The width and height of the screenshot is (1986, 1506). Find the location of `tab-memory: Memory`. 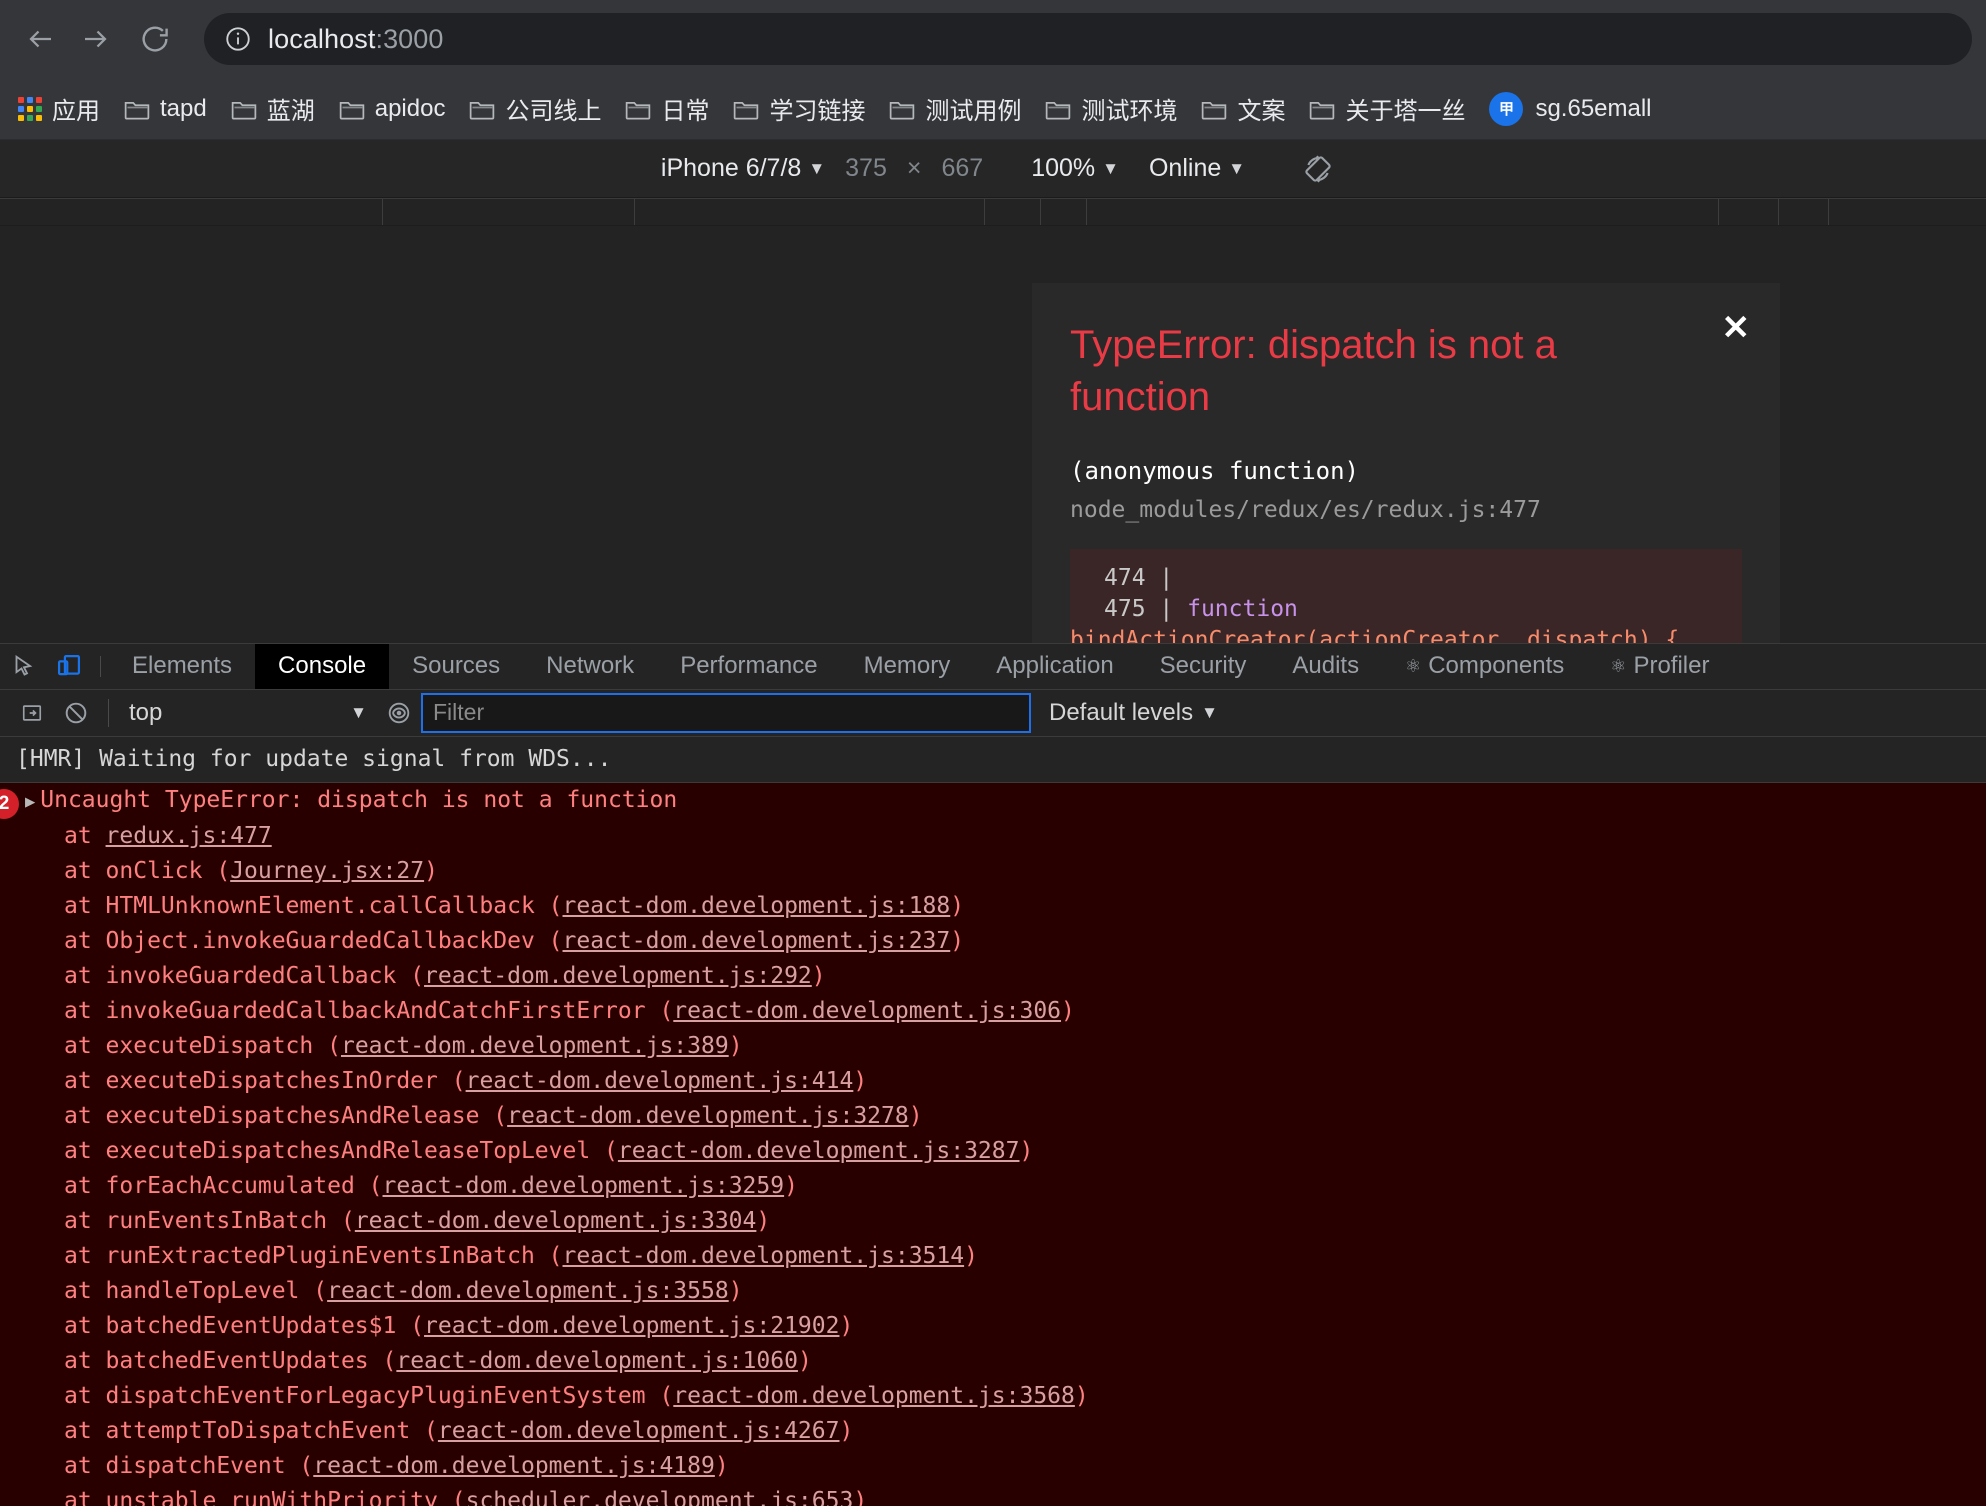

tab-memory: Memory is located at coordinates (907, 666).